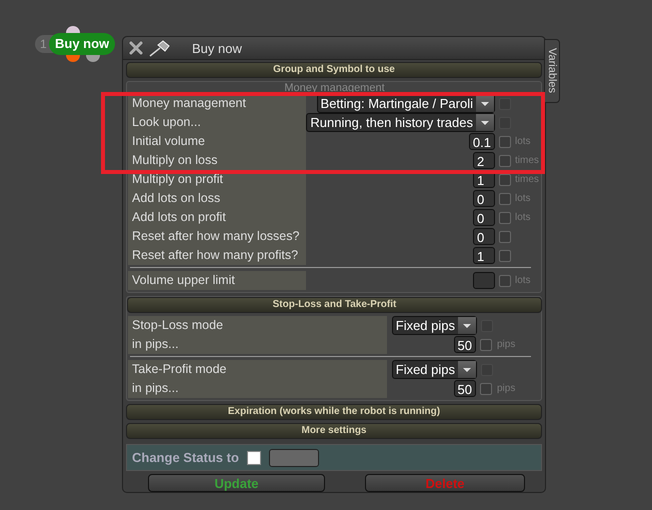  What do you see at coordinates (552, 71) in the screenshot?
I see `variables-tab: Variables` at bounding box center [552, 71].